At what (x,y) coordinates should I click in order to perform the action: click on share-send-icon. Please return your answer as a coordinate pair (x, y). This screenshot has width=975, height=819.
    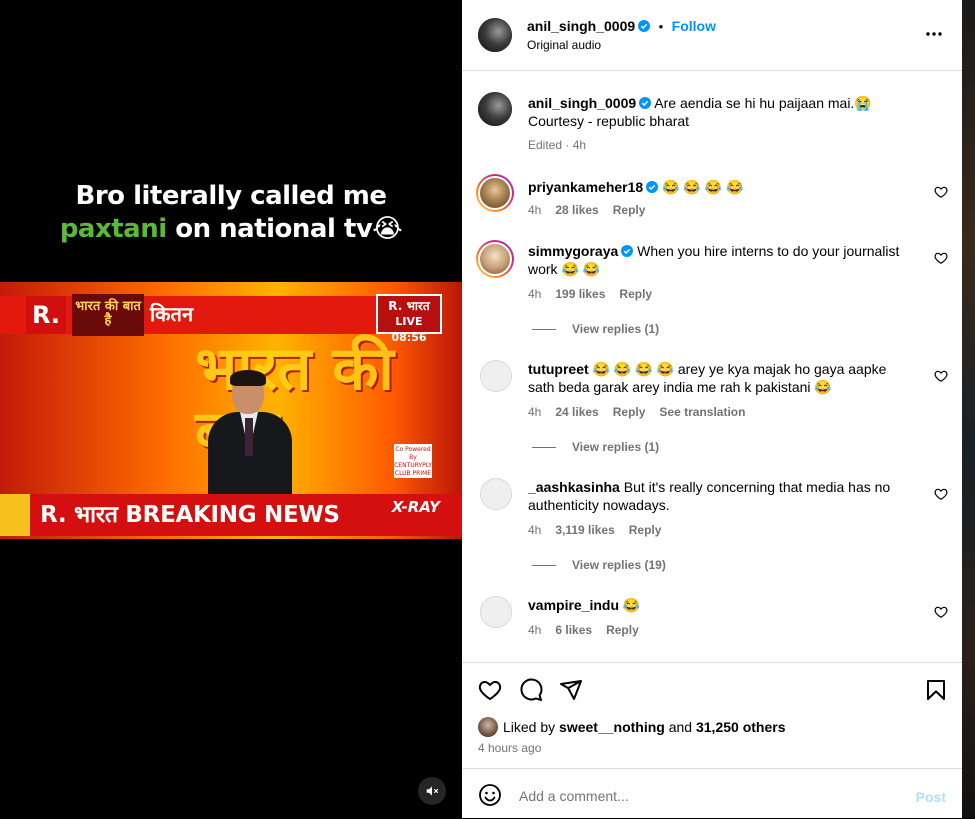
    Looking at the image, I should click on (571, 690).